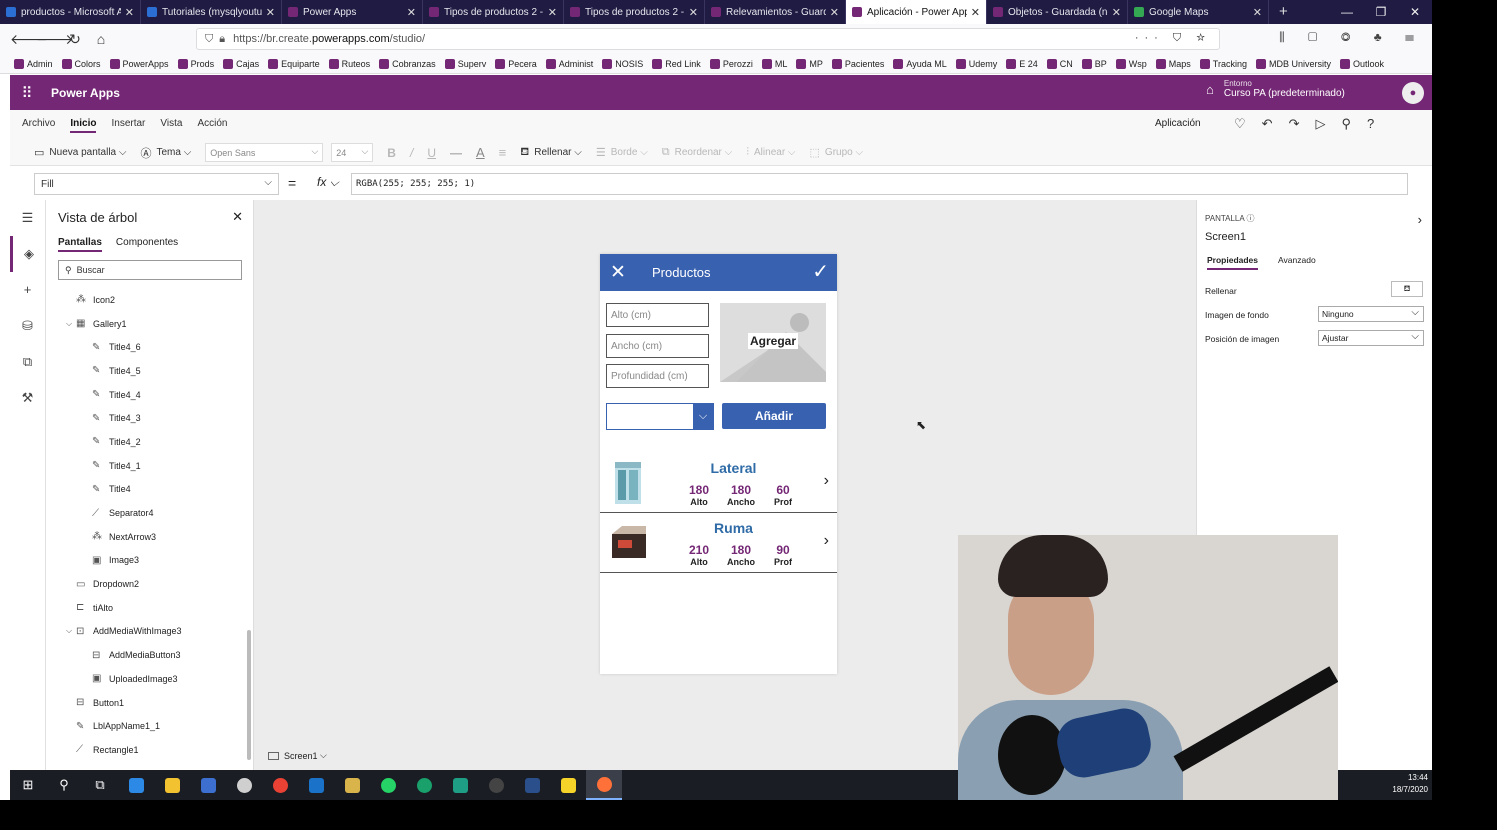 The image size is (1497, 830). I want to click on italic-button: /, so click(411, 153).